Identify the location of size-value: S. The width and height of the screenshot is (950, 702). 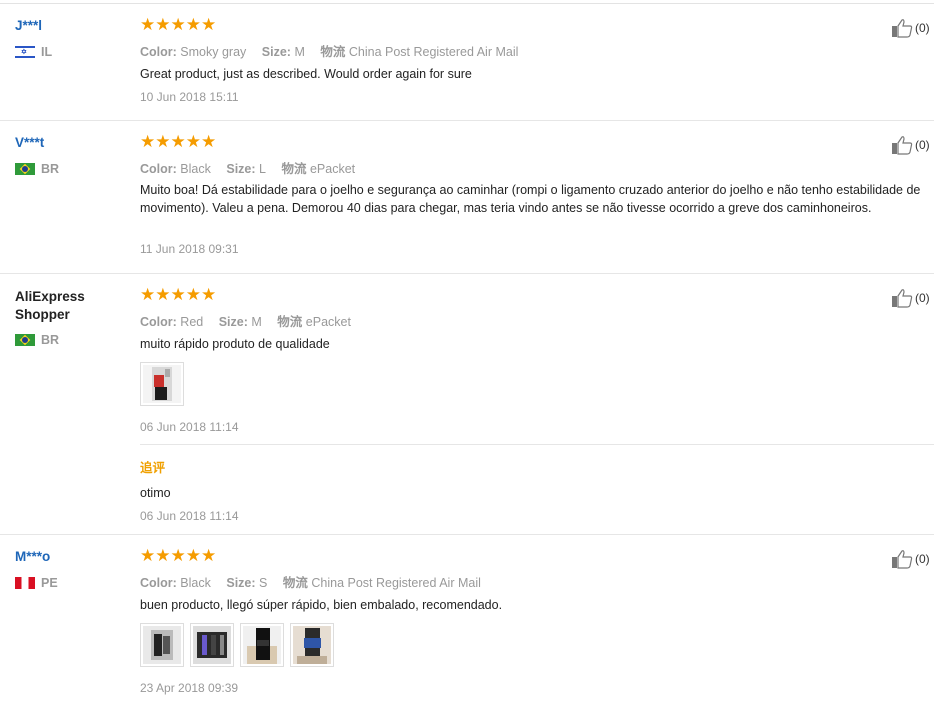
(263, 583).